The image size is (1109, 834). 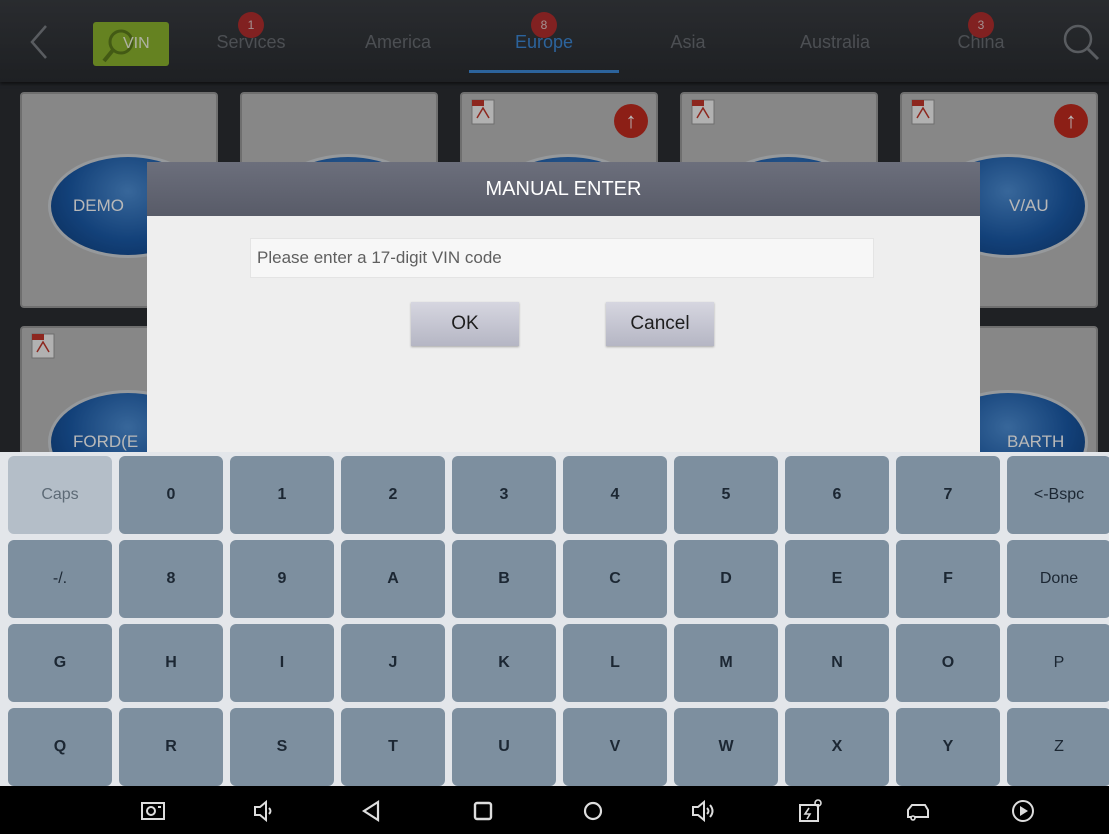 What do you see at coordinates (171, 747) in the screenshot?
I see `key-r: R` at bounding box center [171, 747].